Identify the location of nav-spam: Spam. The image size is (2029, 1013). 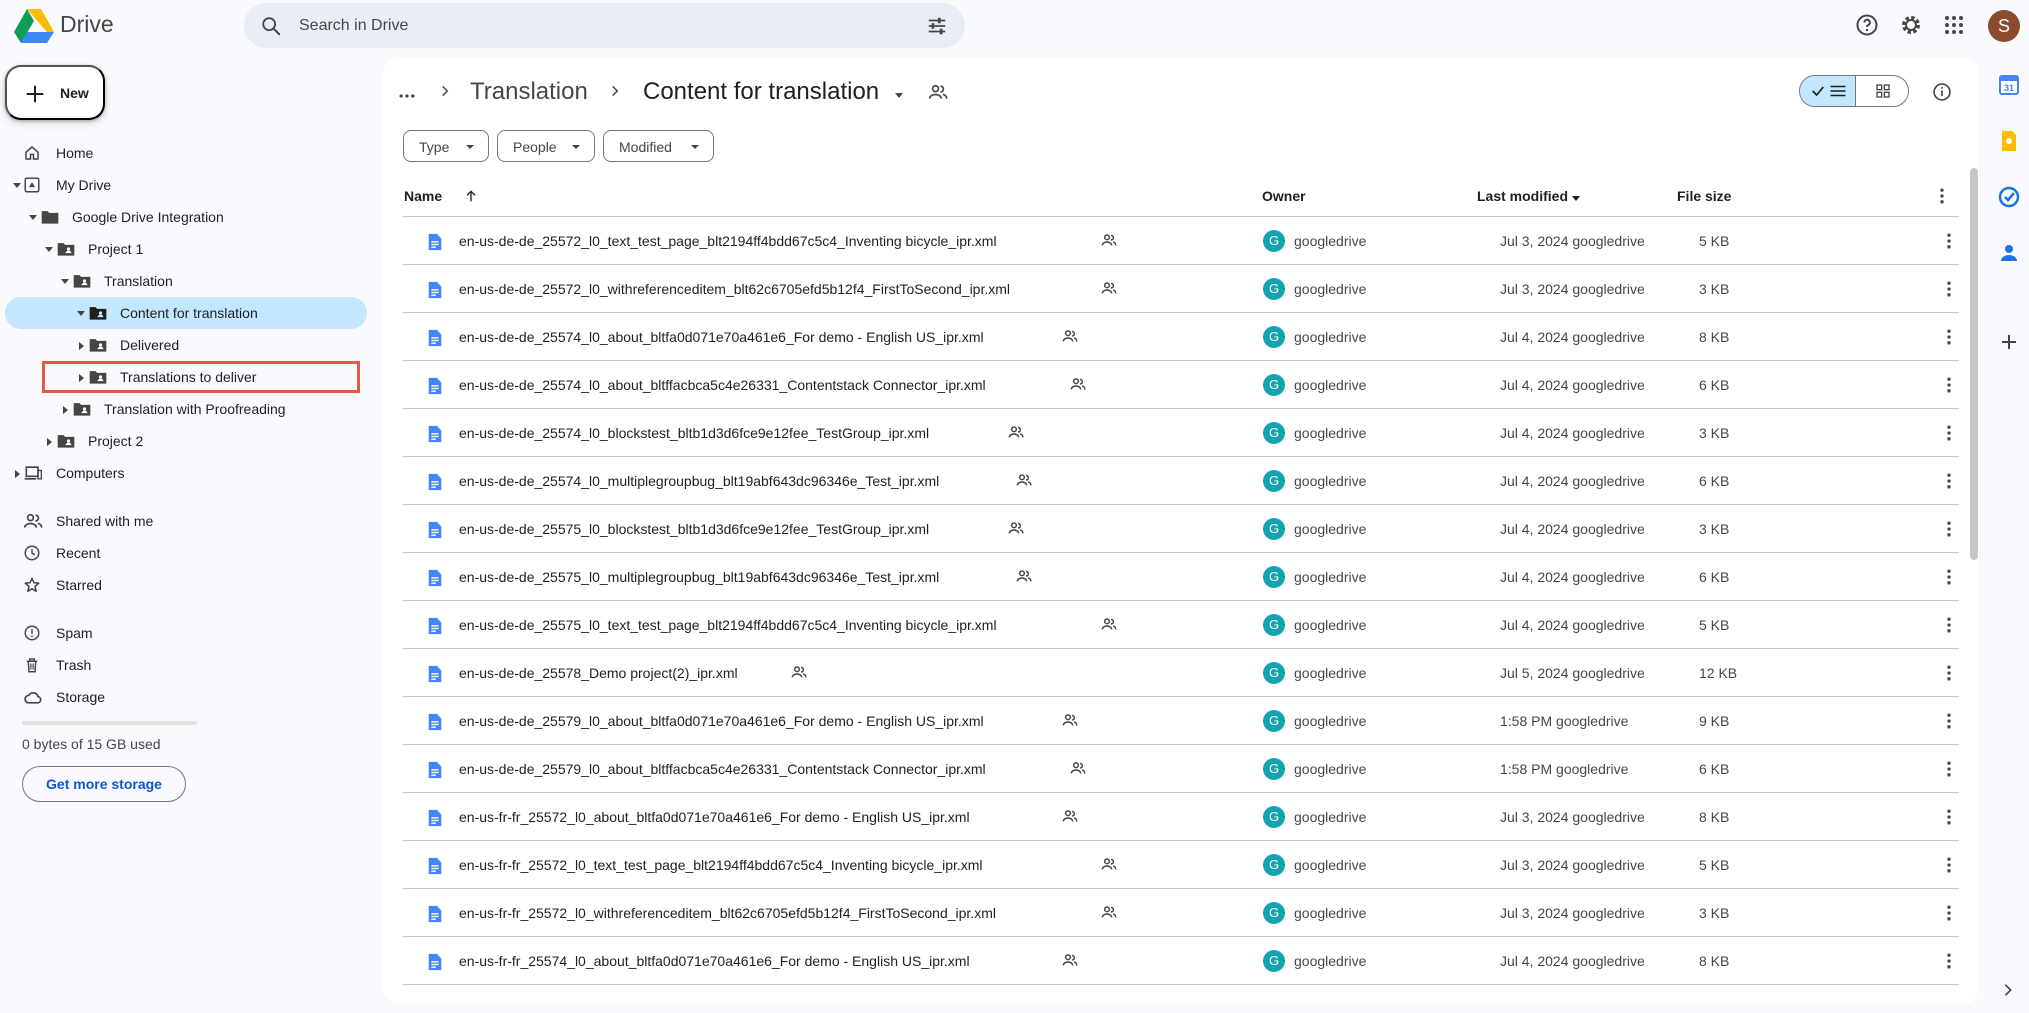
(186, 633).